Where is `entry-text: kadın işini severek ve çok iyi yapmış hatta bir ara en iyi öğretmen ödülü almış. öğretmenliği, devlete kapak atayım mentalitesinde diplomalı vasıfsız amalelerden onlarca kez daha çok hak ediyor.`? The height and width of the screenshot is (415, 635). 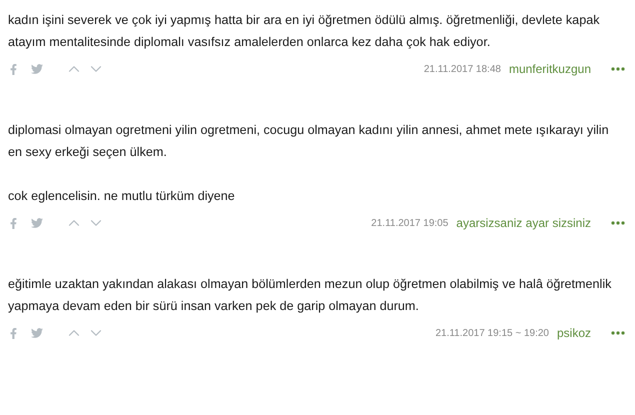 entry-text: kadın işini severek ve çok iyi yapmış hatta bir ara en iyi öğretmen ödülü almış. öğretmenliği, devlete kapak atayım mentalitesinde diplomalı vasıfsız amalelerden onlarca kez daha çok hak ediyor. is located at coordinates (304, 31).